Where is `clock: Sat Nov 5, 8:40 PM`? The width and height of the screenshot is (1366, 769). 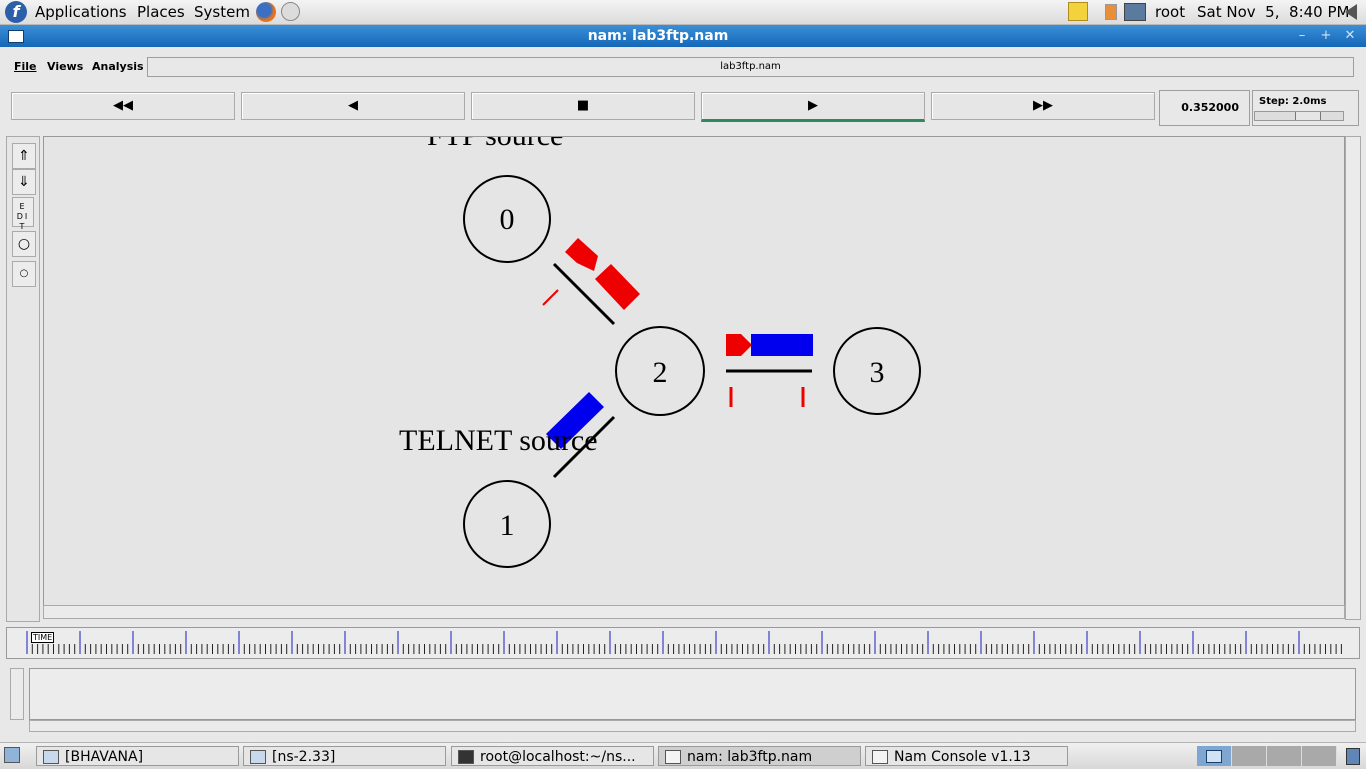 clock: Sat Nov 5, 8:40 PM is located at coordinates (1273, 12).